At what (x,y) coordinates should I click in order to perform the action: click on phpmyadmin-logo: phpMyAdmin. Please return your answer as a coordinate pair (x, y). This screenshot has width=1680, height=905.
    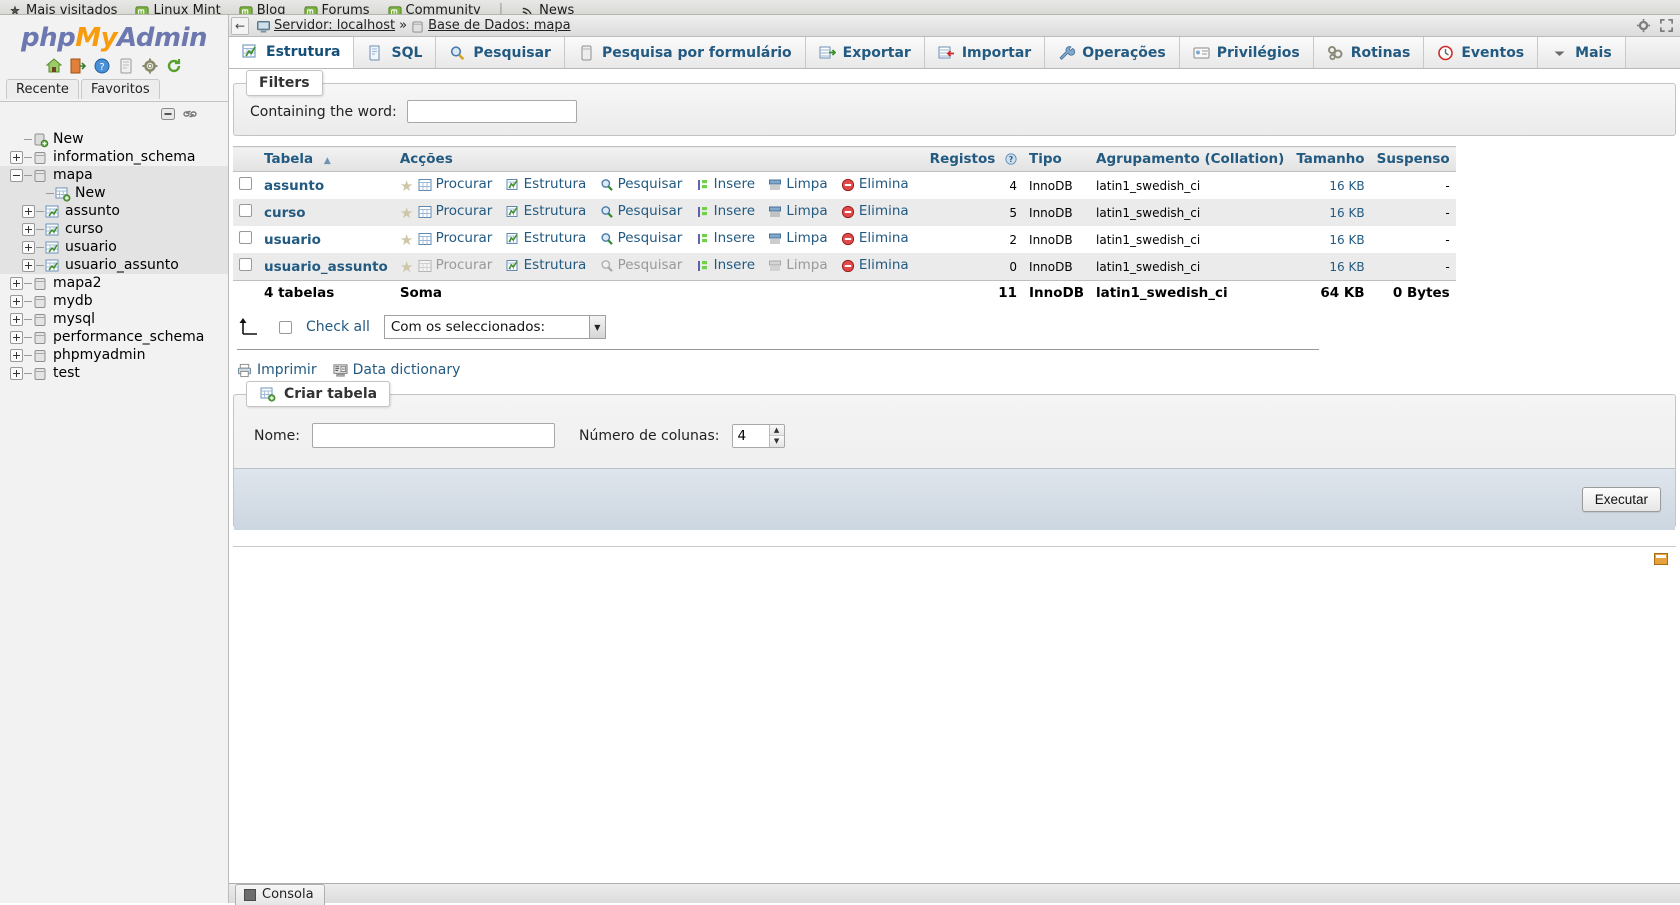
    Looking at the image, I should click on (114, 35).